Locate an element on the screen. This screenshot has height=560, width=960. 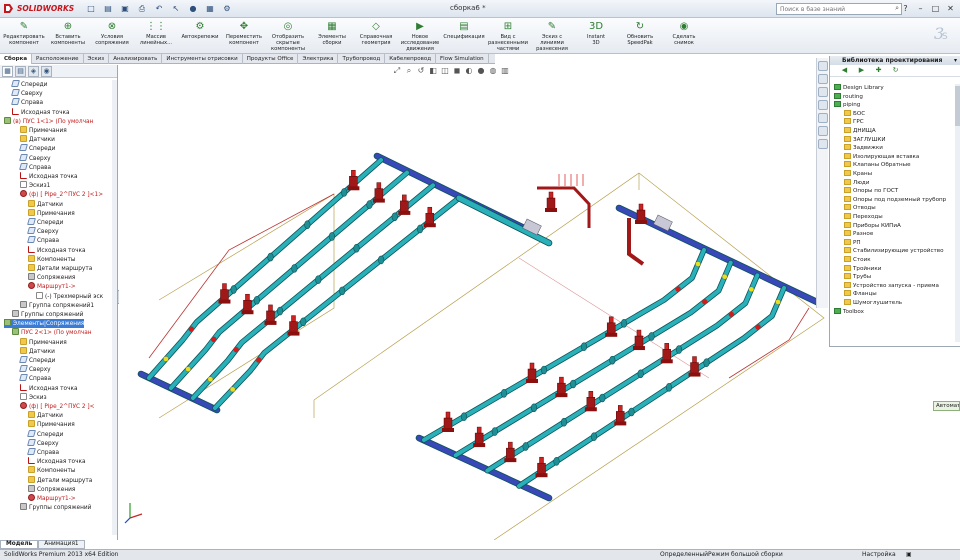
library-item: РП is located at coordinates (852, 243).